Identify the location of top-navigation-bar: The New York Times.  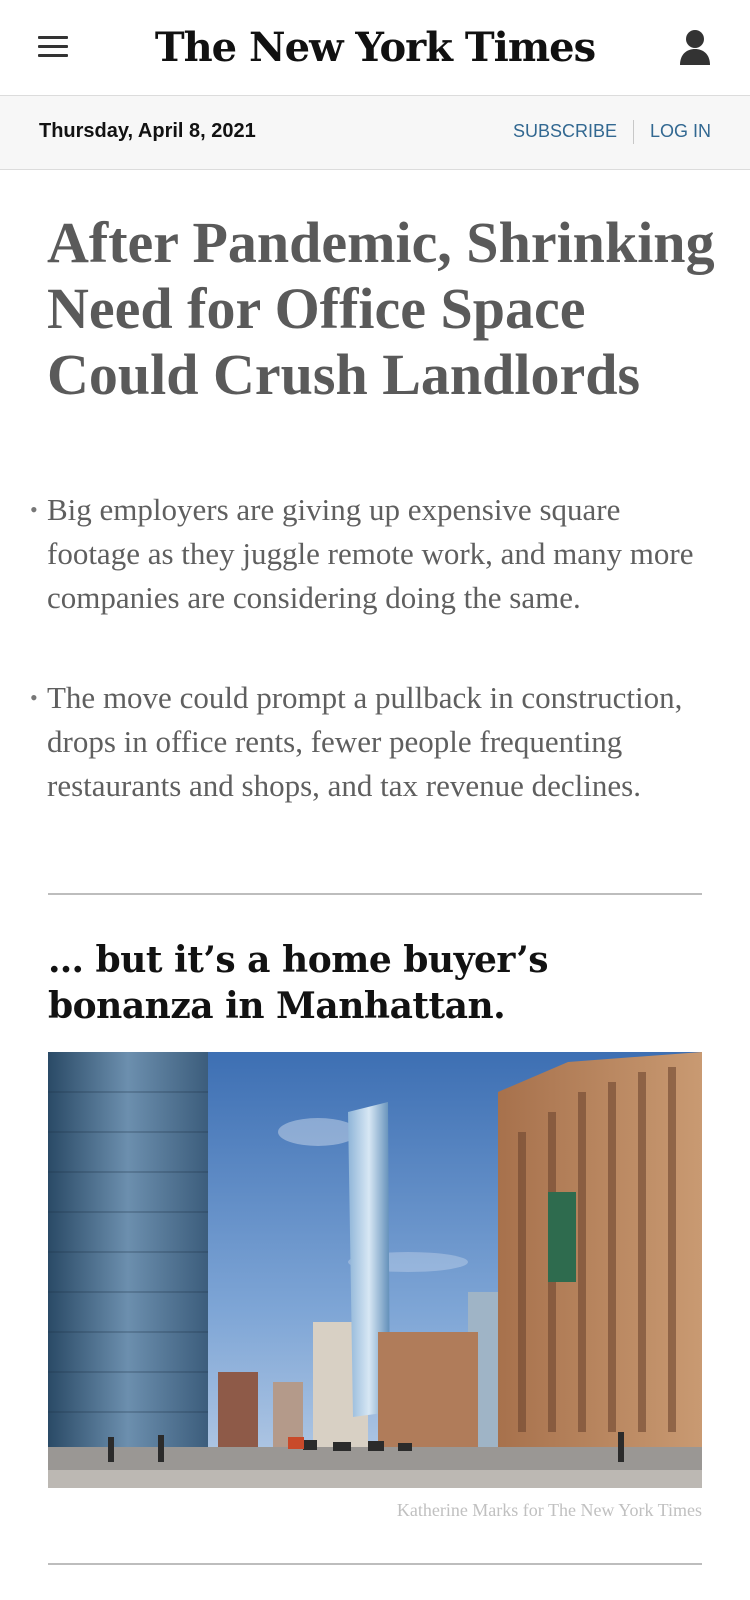
(375, 47).